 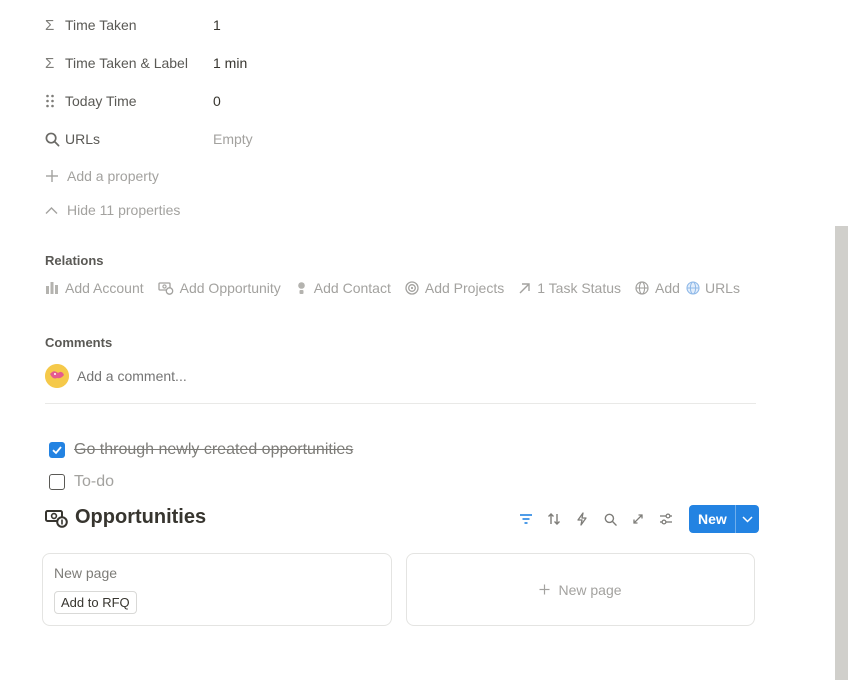 I want to click on property-name: Σ Time Taken, so click(x=129, y=25).